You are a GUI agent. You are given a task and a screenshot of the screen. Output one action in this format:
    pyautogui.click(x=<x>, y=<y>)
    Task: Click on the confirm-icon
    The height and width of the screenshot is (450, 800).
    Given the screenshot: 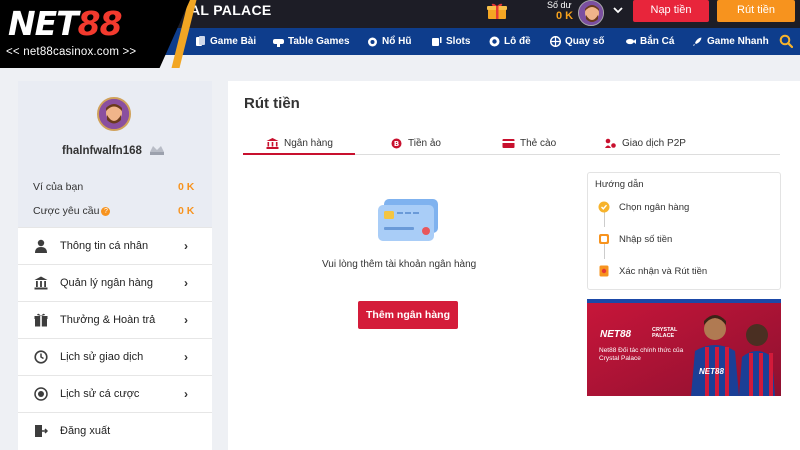 What is the action you would take?
    pyautogui.click(x=604, y=271)
    